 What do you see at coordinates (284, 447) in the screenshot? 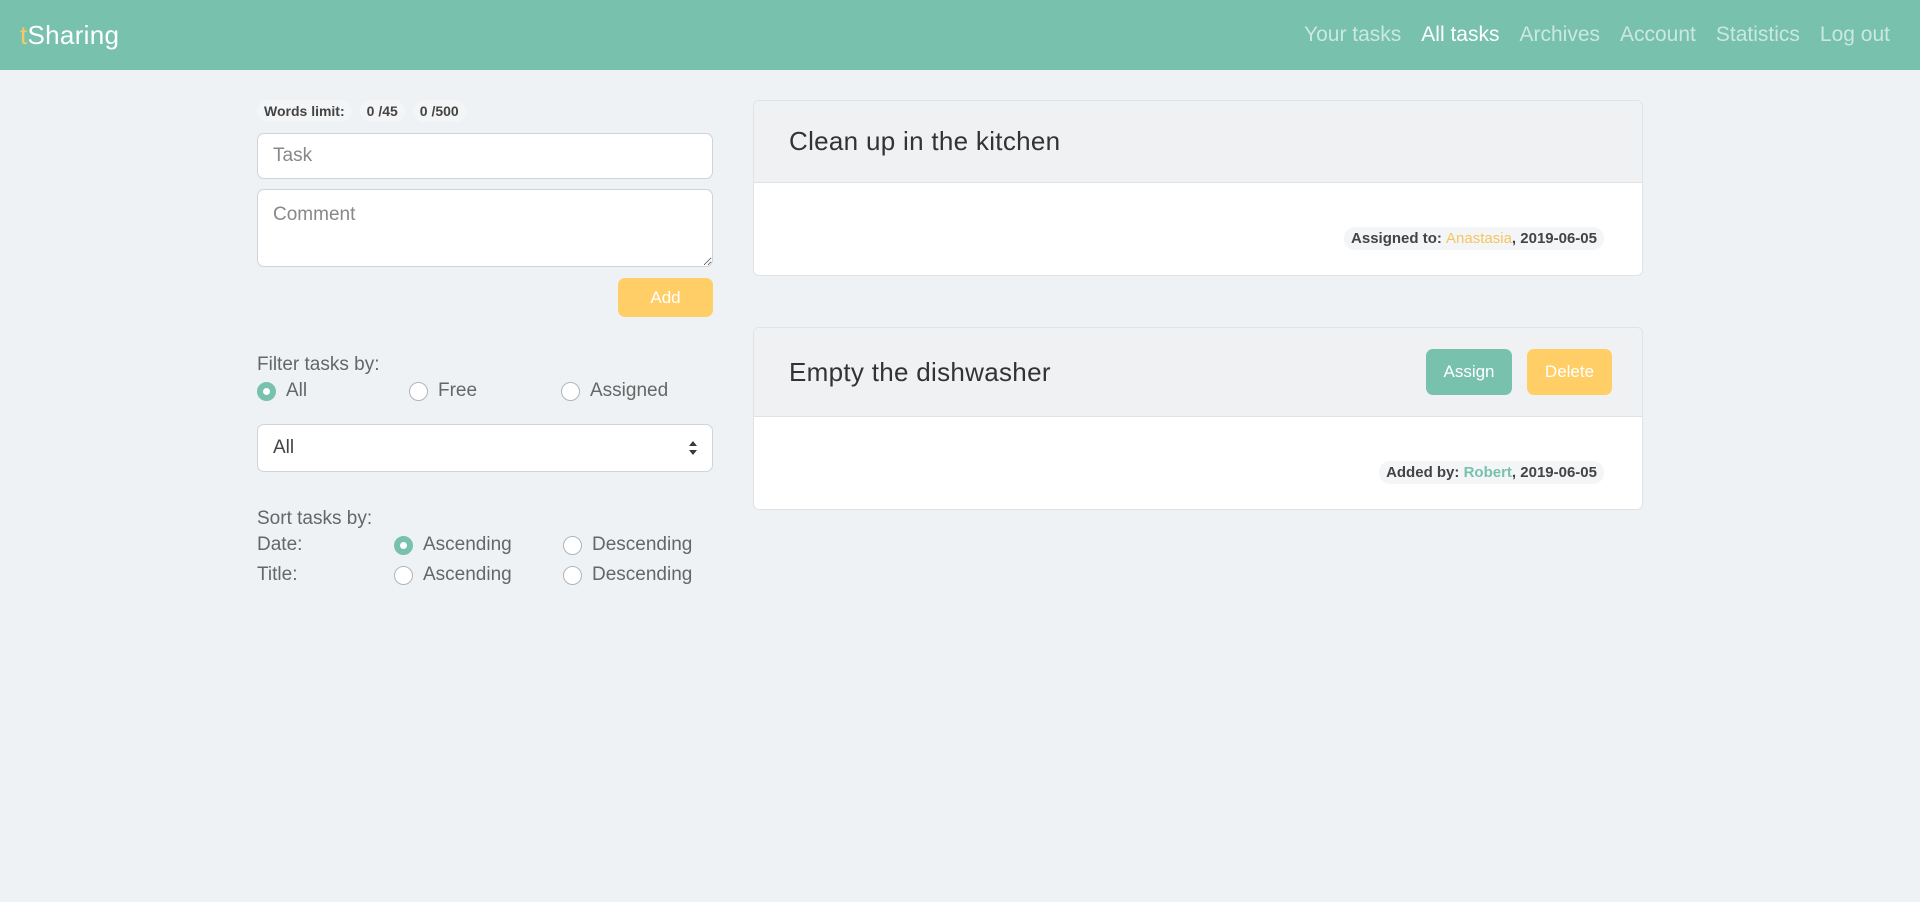
I see `select-value: All` at bounding box center [284, 447].